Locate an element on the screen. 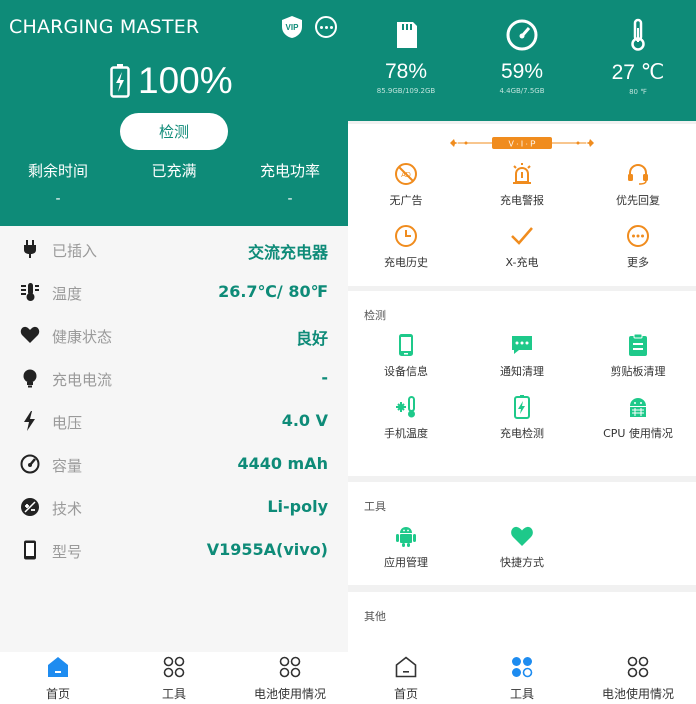  grid-label: 无广告 is located at coordinates (406, 200).